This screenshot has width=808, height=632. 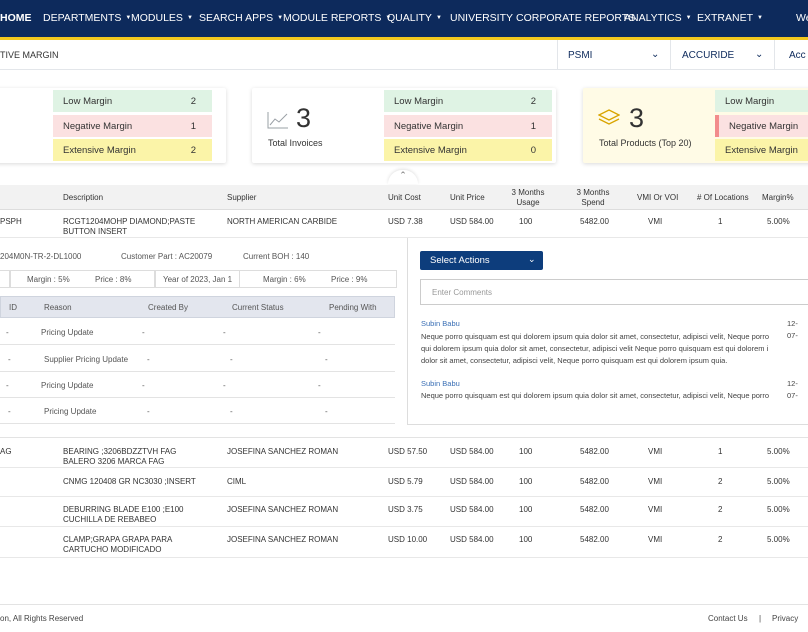 What do you see at coordinates (720, 481) in the screenshot?
I see `locations: 2` at bounding box center [720, 481].